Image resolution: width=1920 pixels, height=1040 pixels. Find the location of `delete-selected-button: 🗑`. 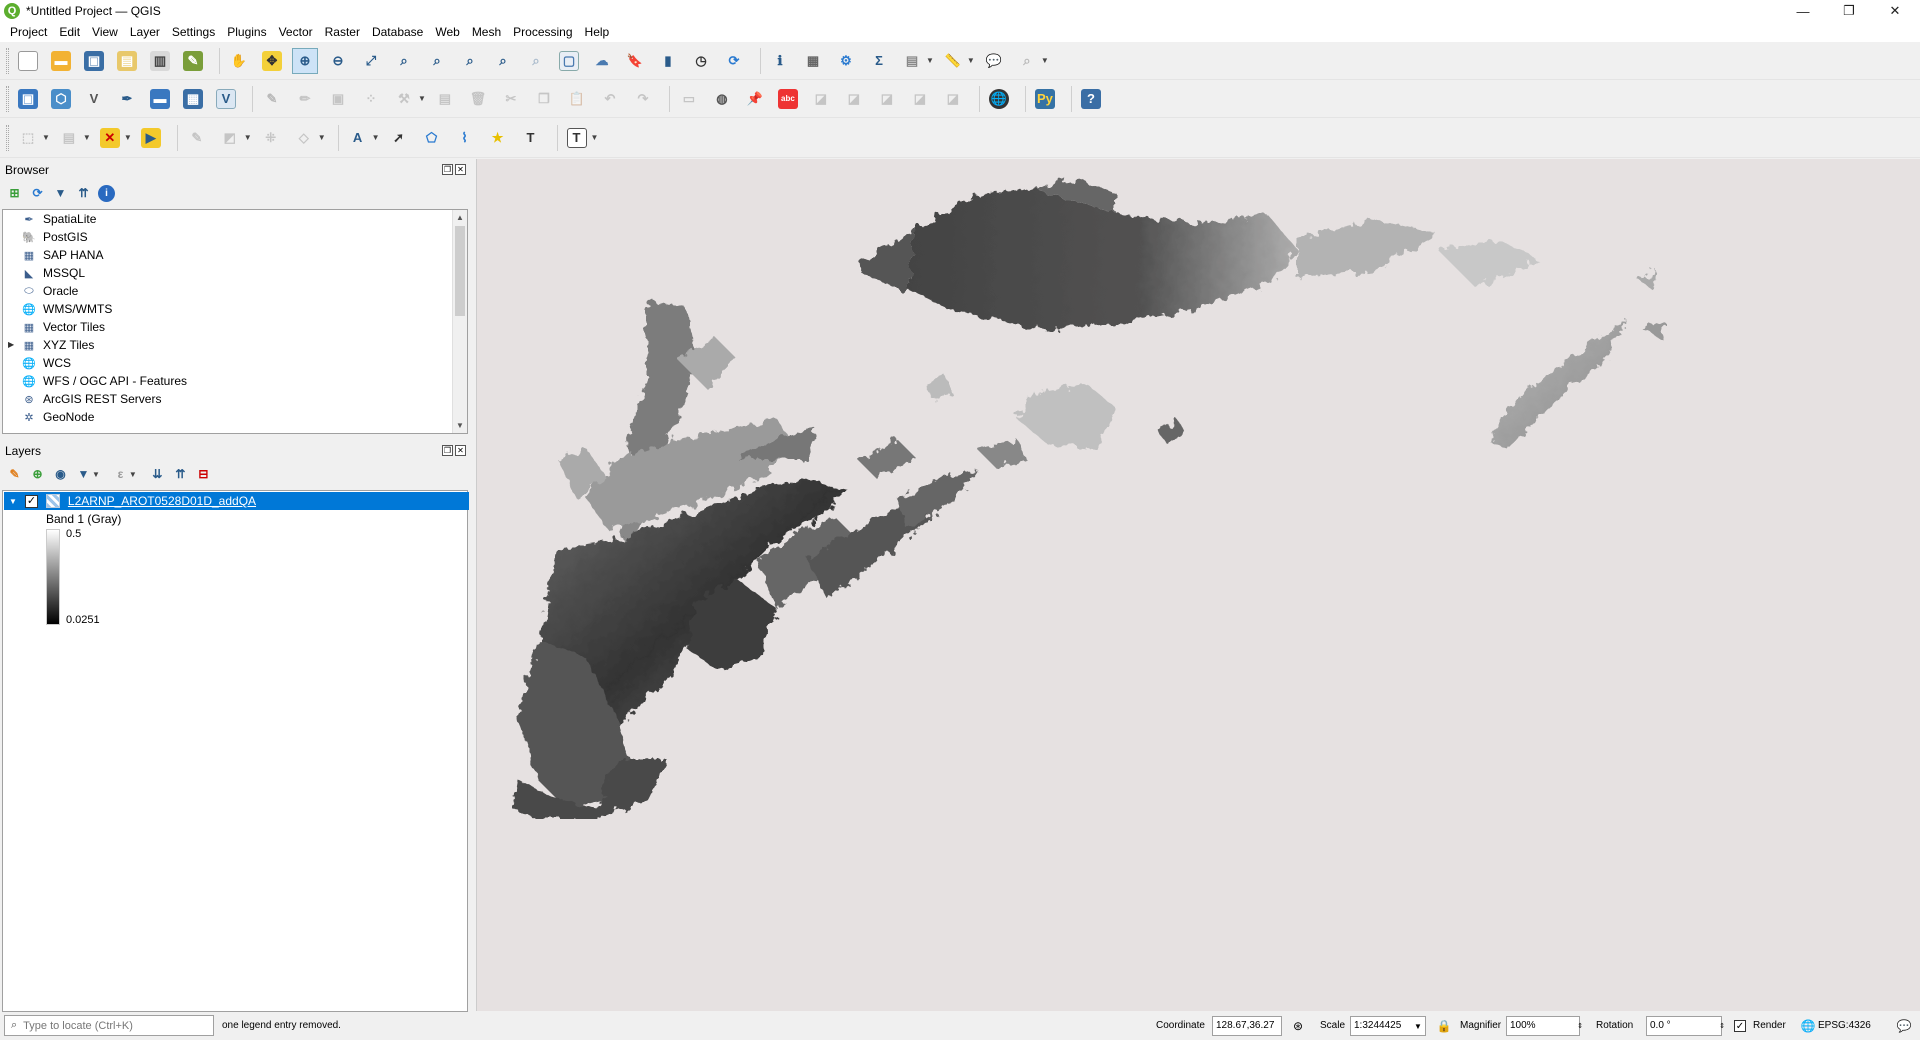

delete-selected-button: 🗑 is located at coordinates (478, 99).